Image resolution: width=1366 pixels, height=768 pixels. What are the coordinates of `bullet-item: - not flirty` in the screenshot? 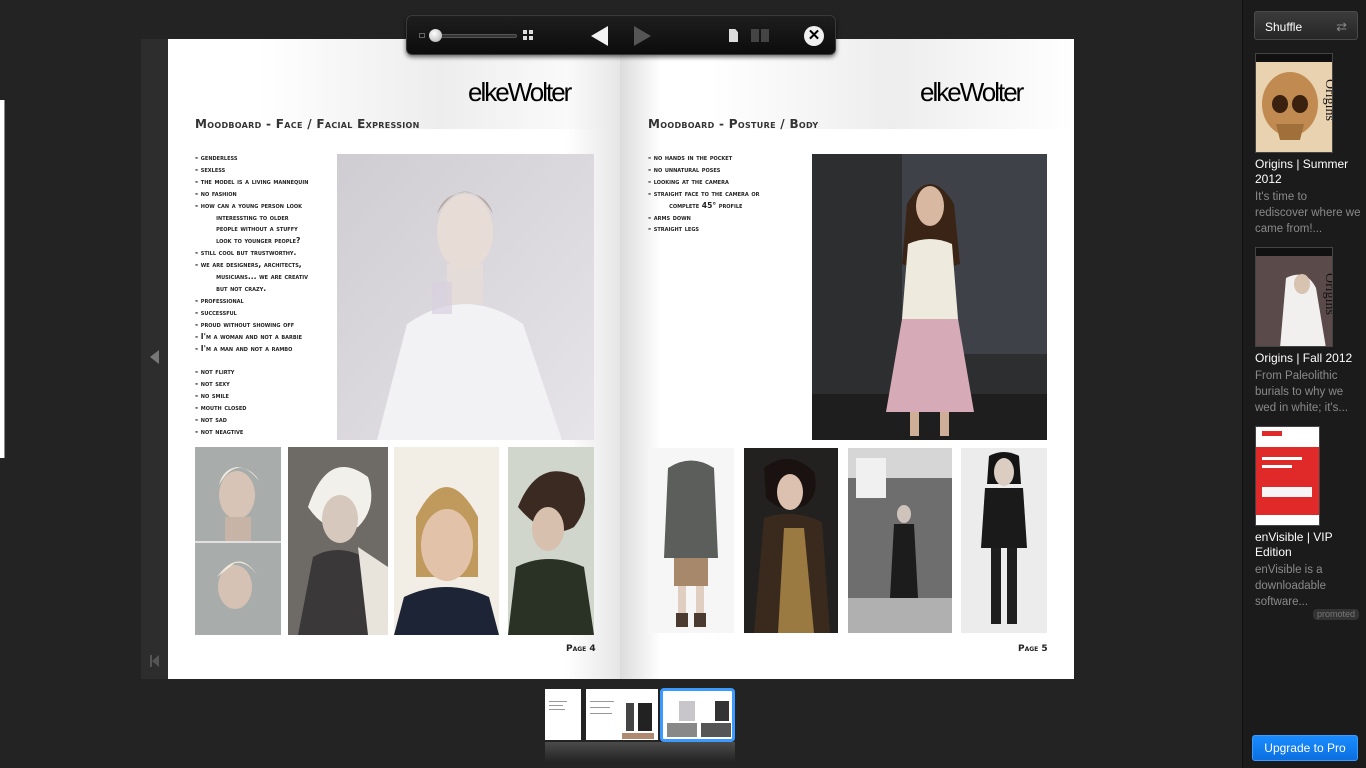 It's located at (215, 372).